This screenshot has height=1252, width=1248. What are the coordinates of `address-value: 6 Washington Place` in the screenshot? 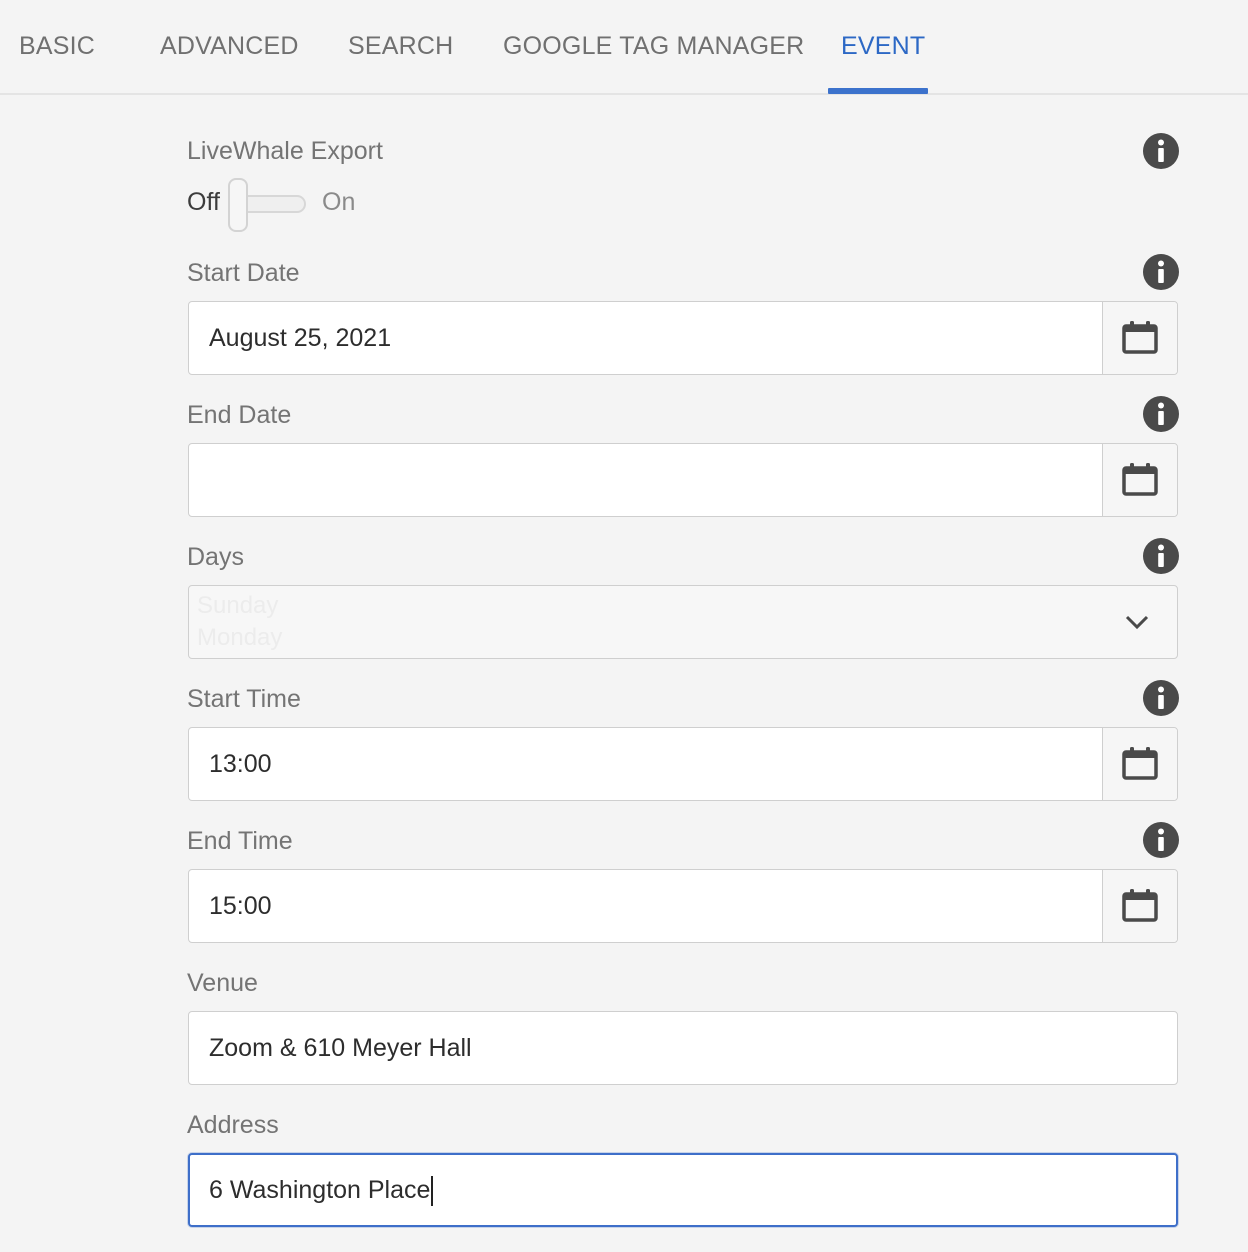 It's located at (319, 1190).